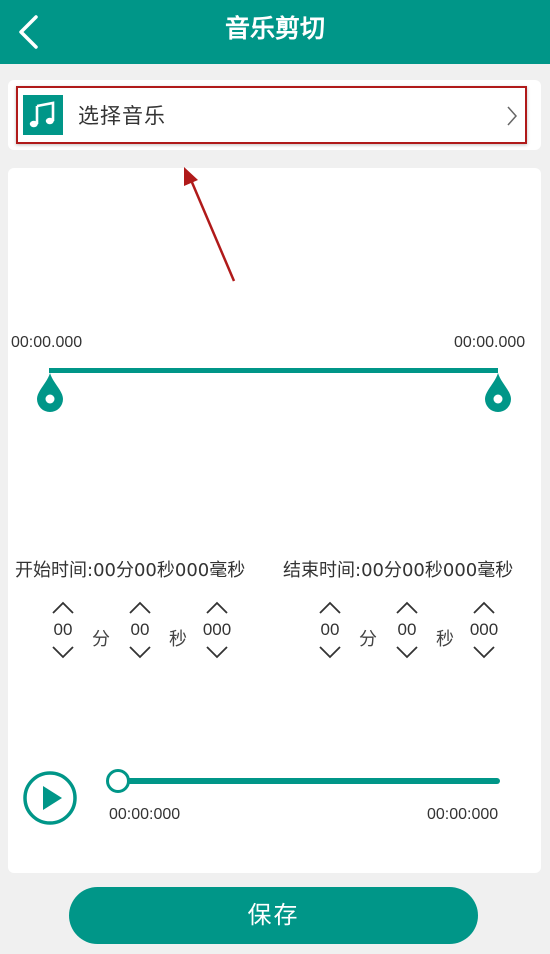 Image resolution: width=550 pixels, height=954 pixels. I want to click on select-music-button: 选择音乐, so click(271, 115).